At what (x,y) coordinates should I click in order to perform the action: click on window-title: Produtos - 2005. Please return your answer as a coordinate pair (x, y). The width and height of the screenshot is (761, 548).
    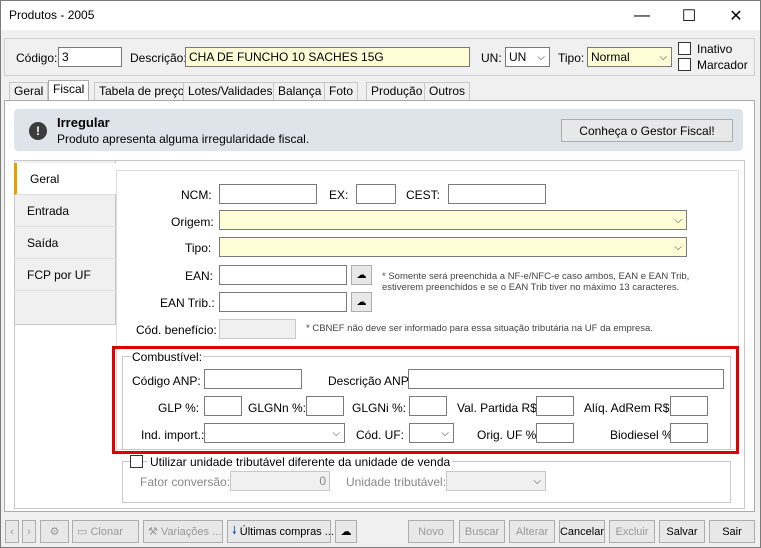
    Looking at the image, I should click on (52, 15).